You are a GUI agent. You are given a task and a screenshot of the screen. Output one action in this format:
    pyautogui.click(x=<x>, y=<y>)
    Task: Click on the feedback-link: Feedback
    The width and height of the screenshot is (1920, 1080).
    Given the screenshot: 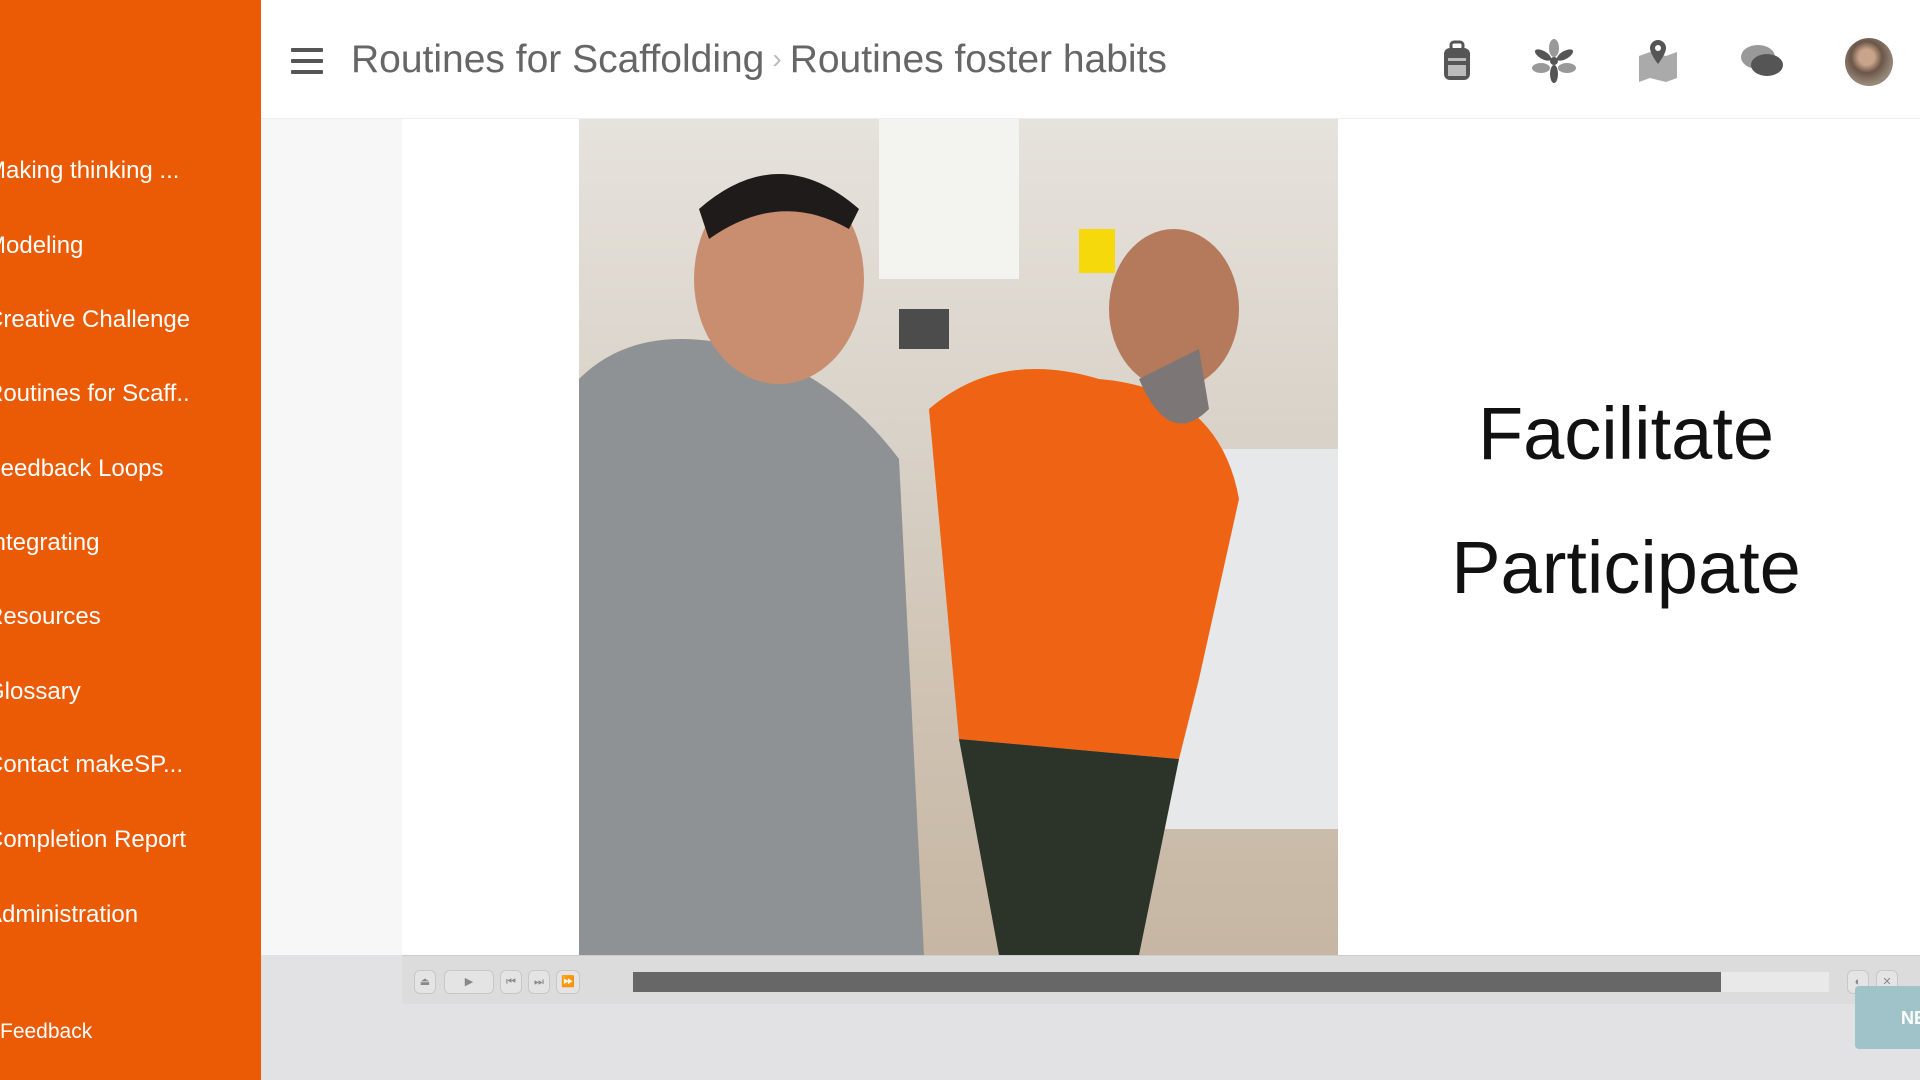 What is the action you would take?
    pyautogui.click(x=46, y=1032)
    